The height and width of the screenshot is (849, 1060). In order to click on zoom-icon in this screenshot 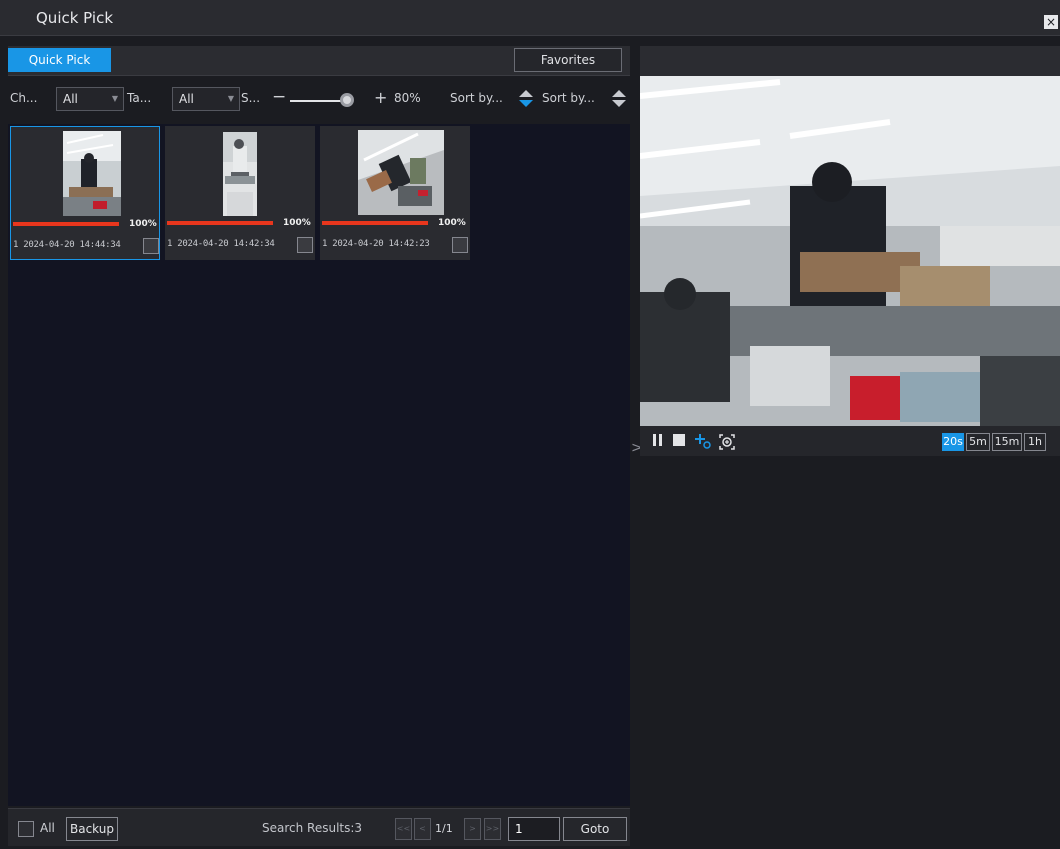, I will do `click(727, 442)`.